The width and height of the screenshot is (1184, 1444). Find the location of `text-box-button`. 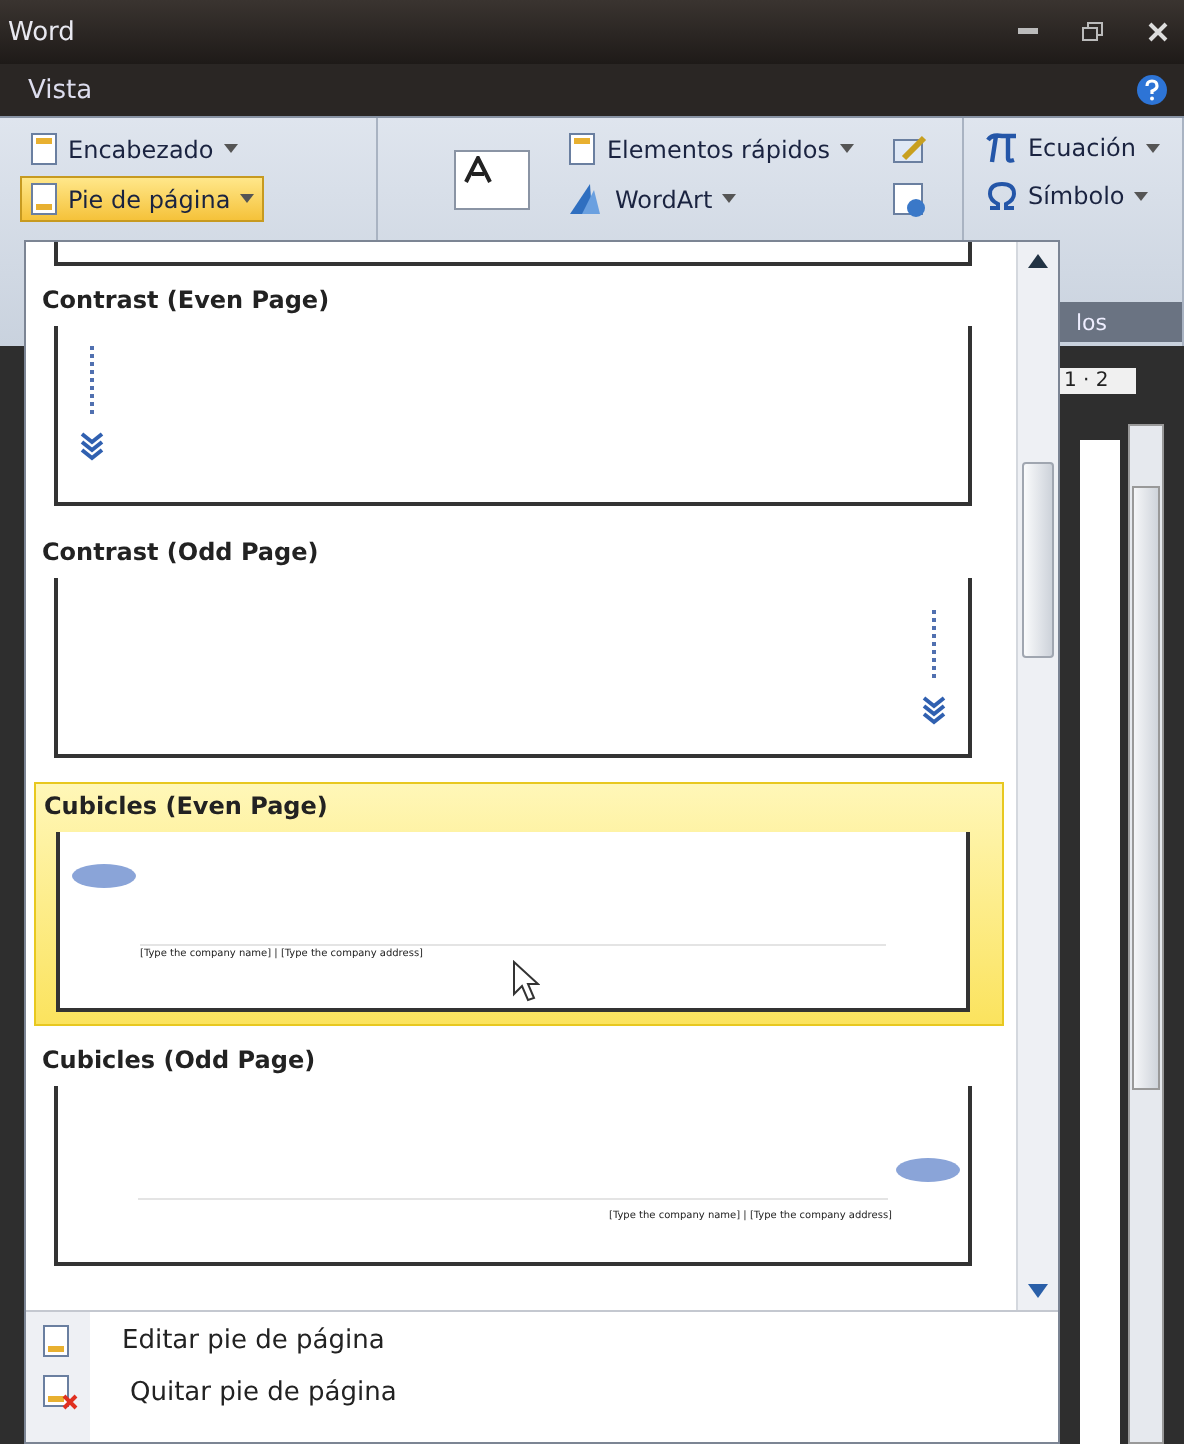

text-box-button is located at coordinates (492, 180).